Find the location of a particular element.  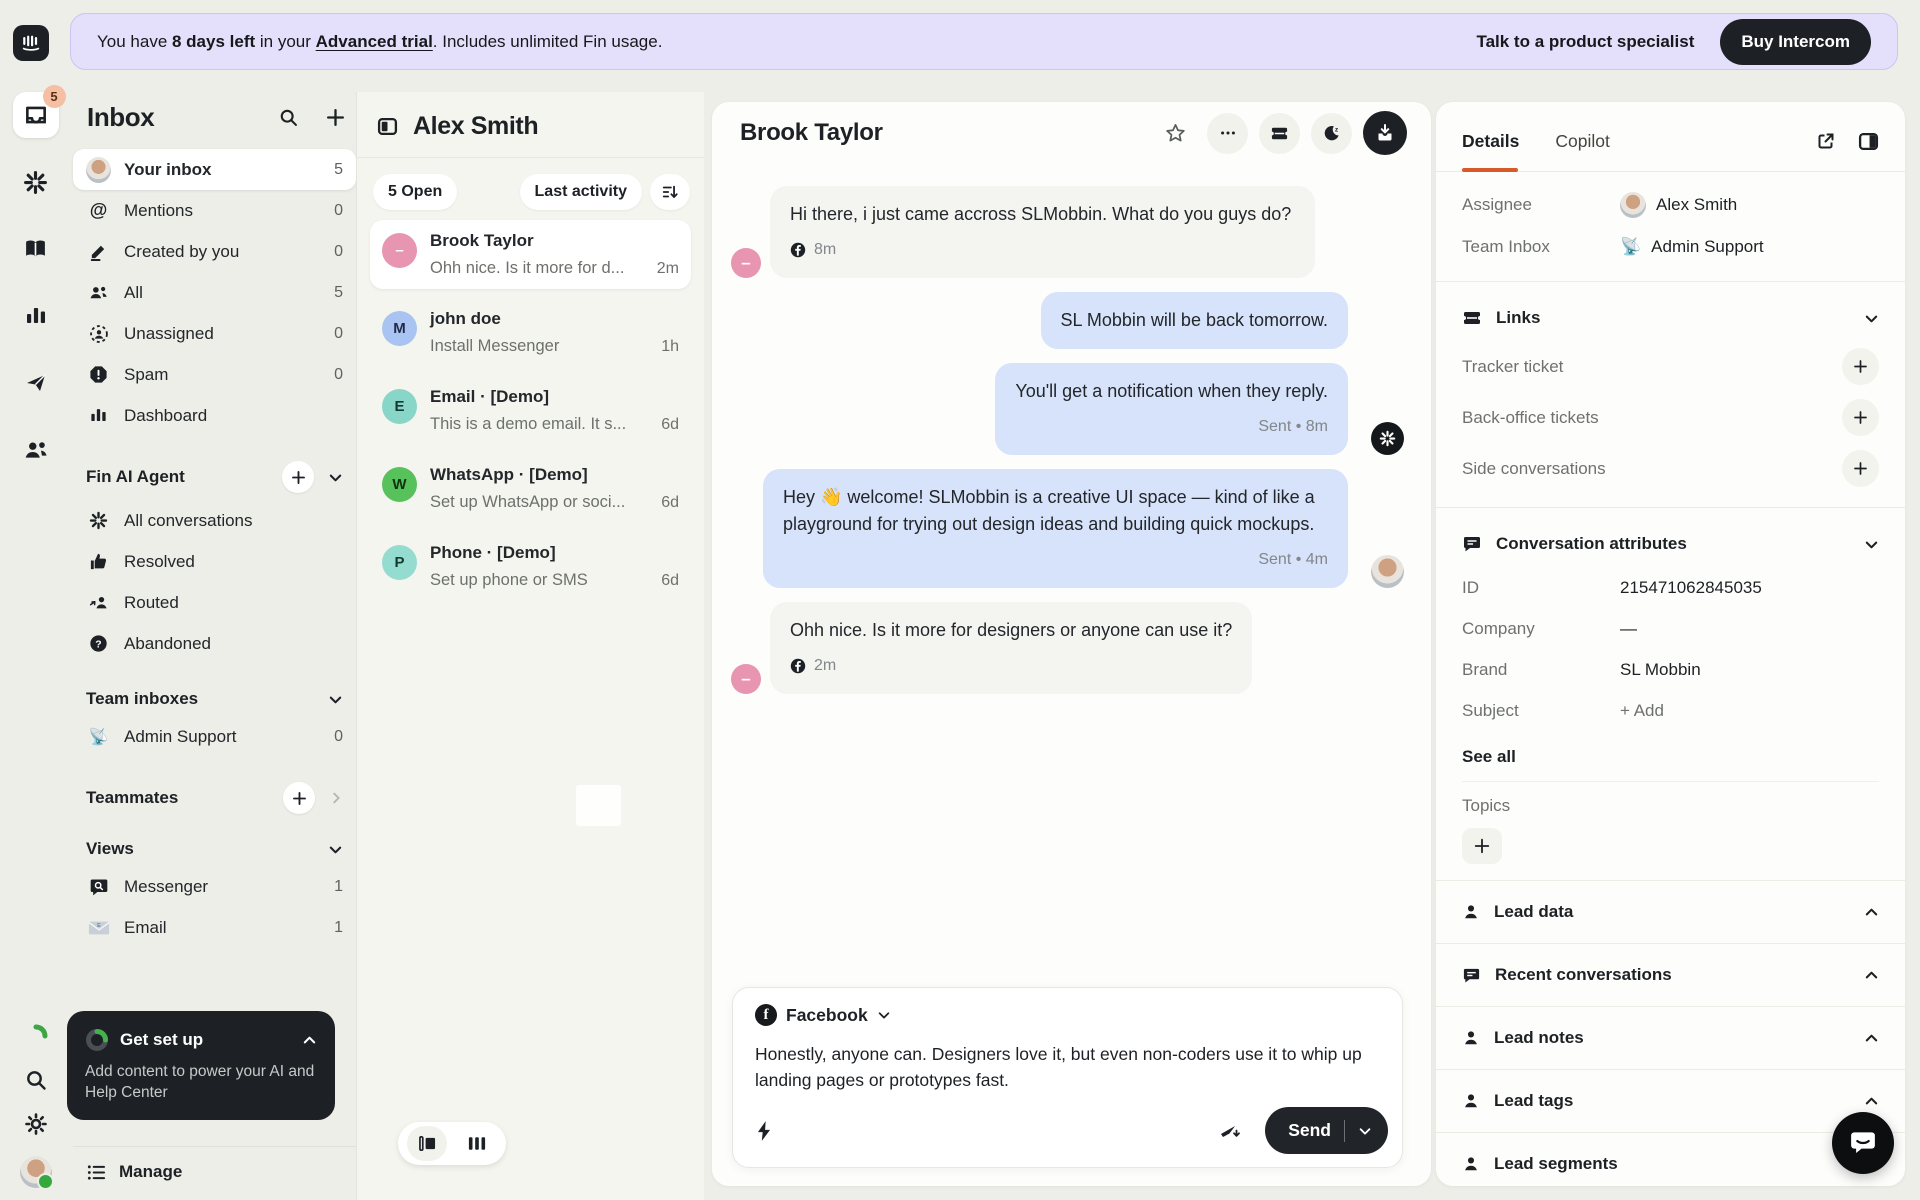

sidebar-item-messenger: Messenger 1 is located at coordinates (214, 886).